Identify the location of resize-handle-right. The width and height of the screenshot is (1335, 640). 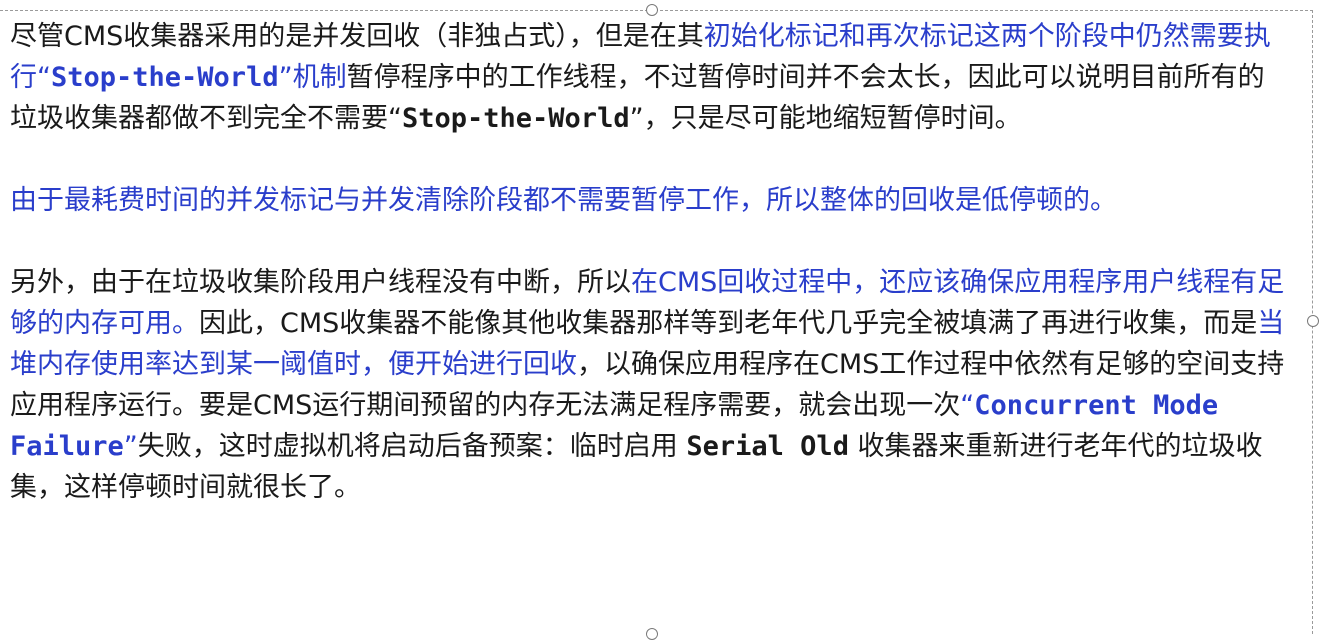
(1313, 321).